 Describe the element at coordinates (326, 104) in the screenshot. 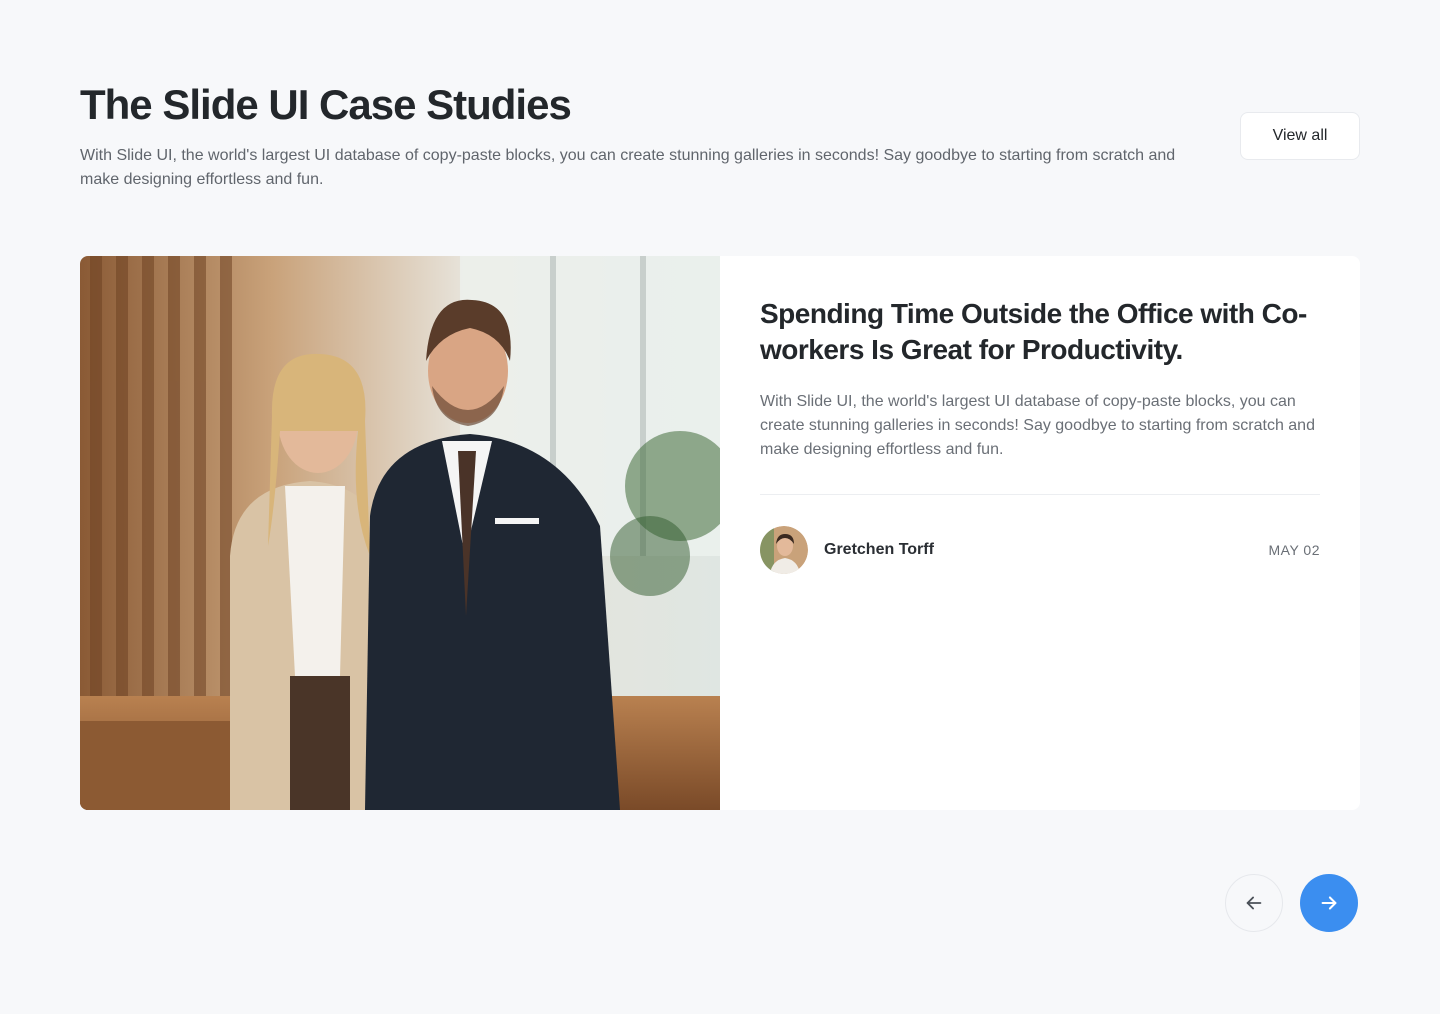

I see `page-title: The Slide UI Case Studies` at that location.